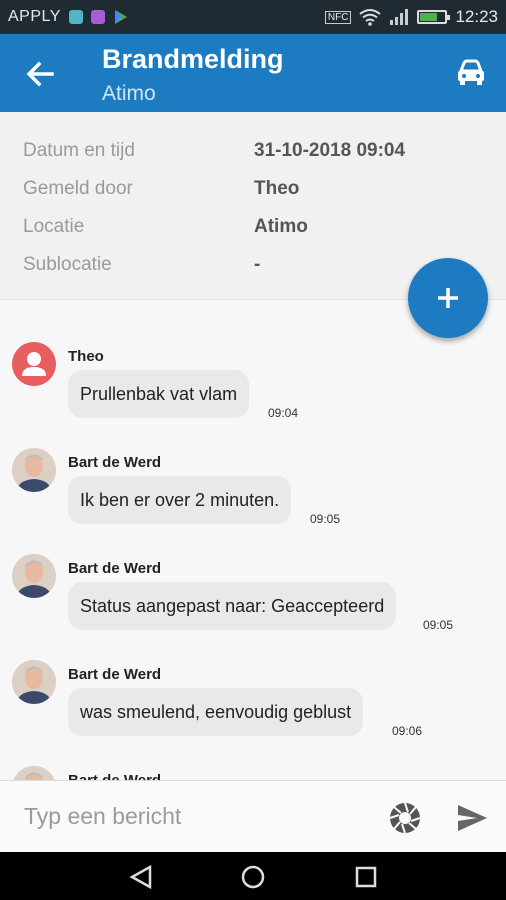 This screenshot has height=900, width=506. I want to click on default-user-avatar, so click(34, 364).